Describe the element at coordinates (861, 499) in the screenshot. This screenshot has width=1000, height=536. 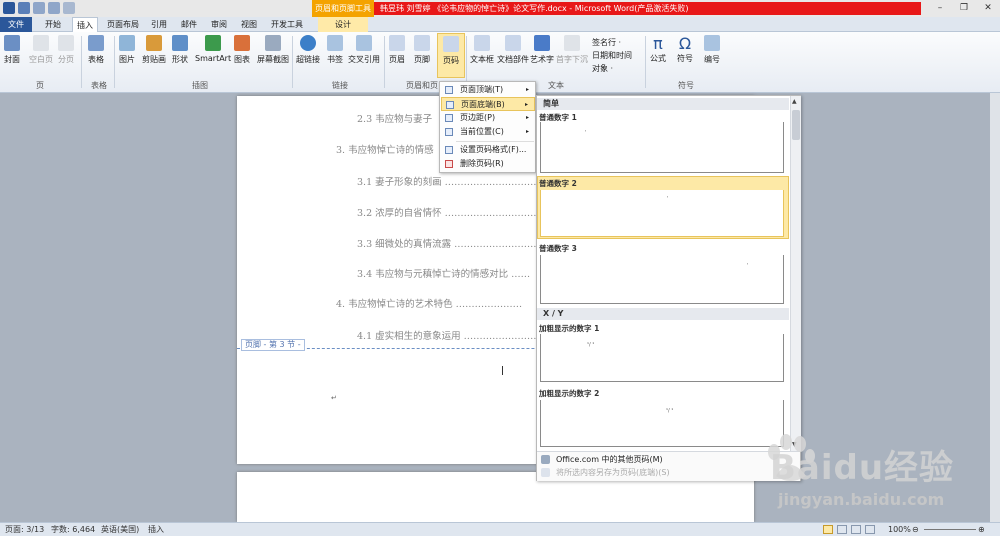
I see `watermark-url: jingyan.baidu.com` at that location.